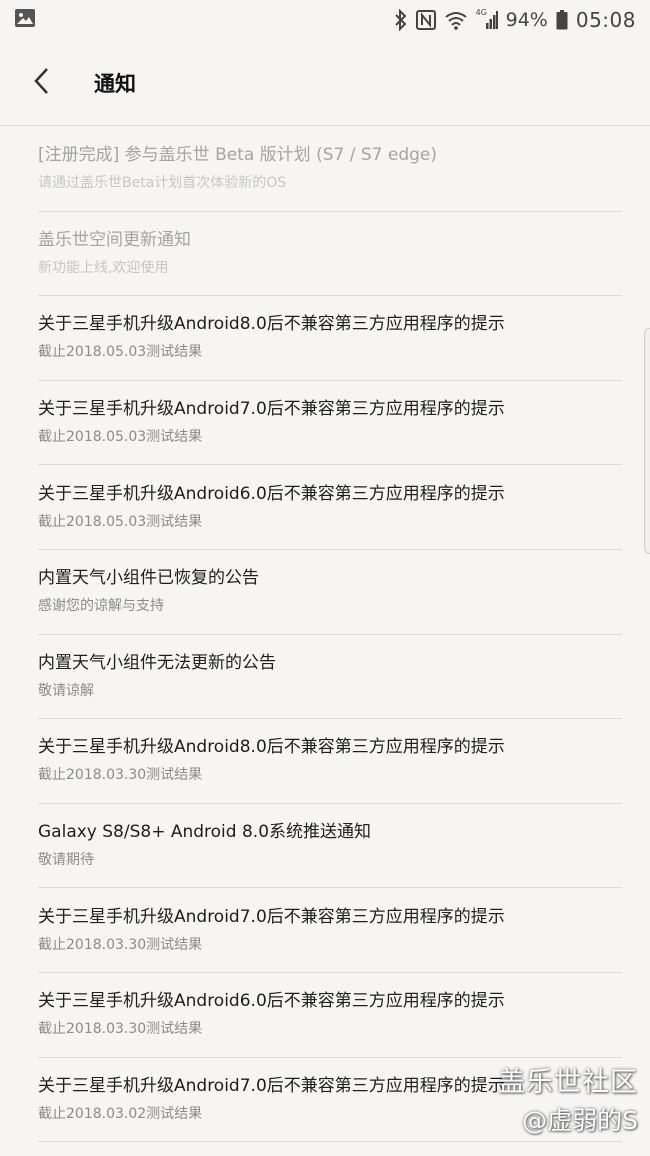 This screenshot has height=1156, width=650. What do you see at coordinates (325, 20) in the screenshot?
I see `status-bar: 4G 94% 05:08` at bounding box center [325, 20].